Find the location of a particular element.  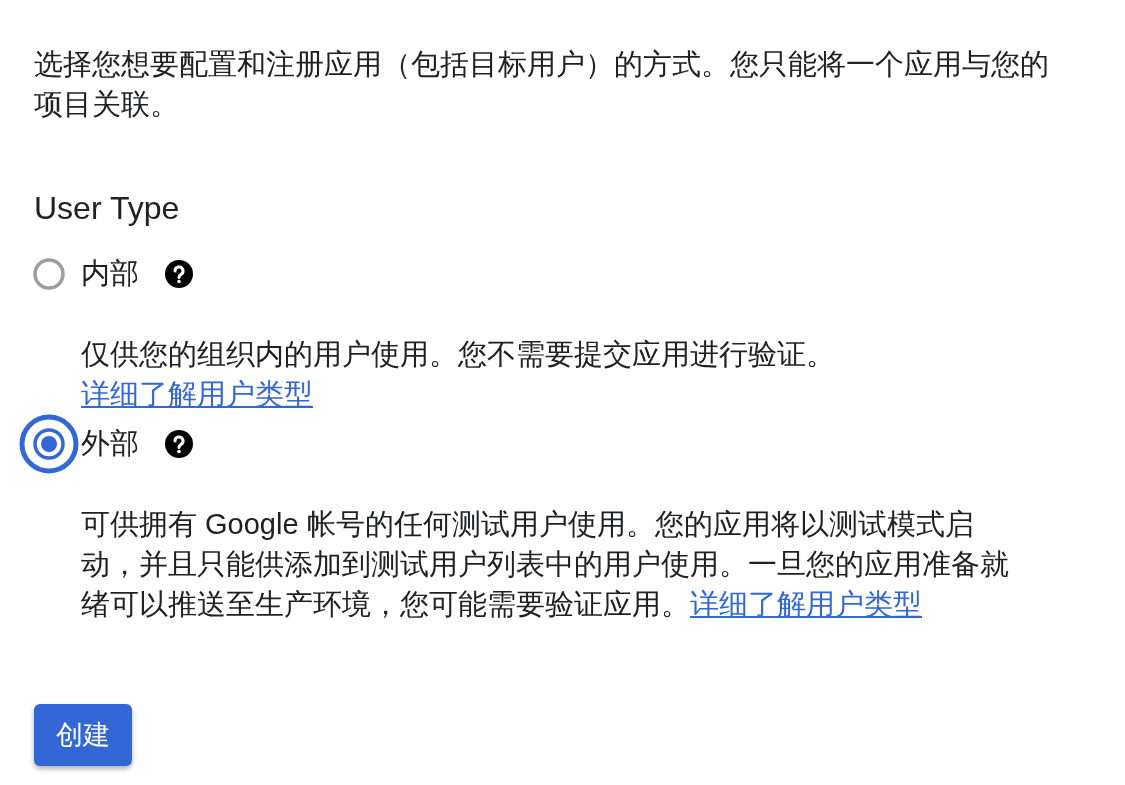

intro-text: 选择您想要配置和注册应用（包括目标用户）的方式。您只能将一个应用与您的项目关联。 is located at coordinates (542, 84).